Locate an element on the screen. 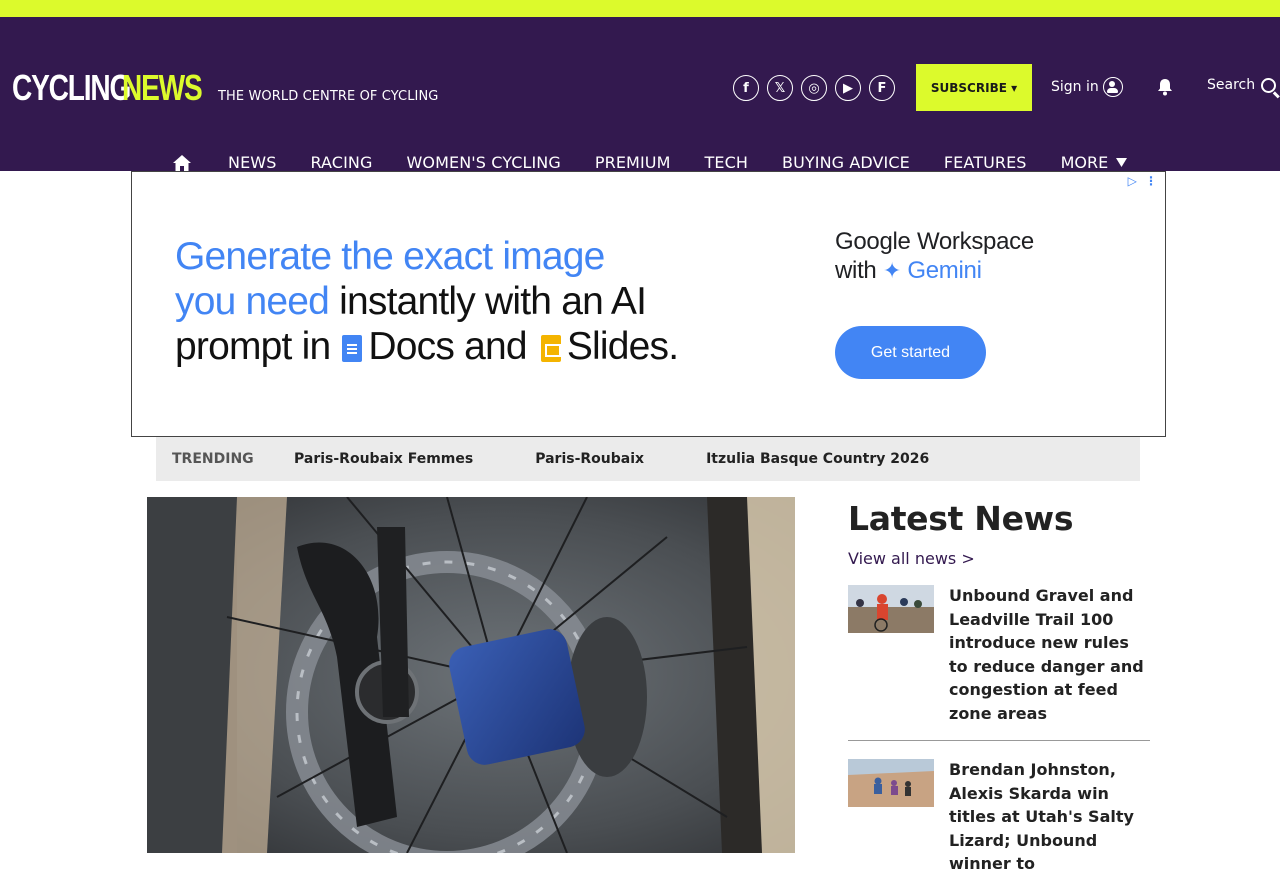  ad-line-3: prompt in Docs and Slides. is located at coordinates (427, 346).